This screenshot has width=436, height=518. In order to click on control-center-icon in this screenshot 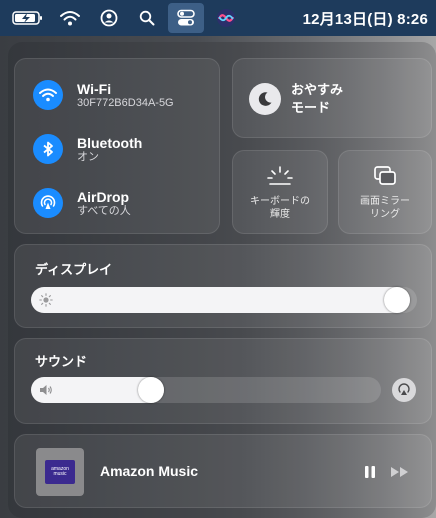, I will do `click(186, 18)`.